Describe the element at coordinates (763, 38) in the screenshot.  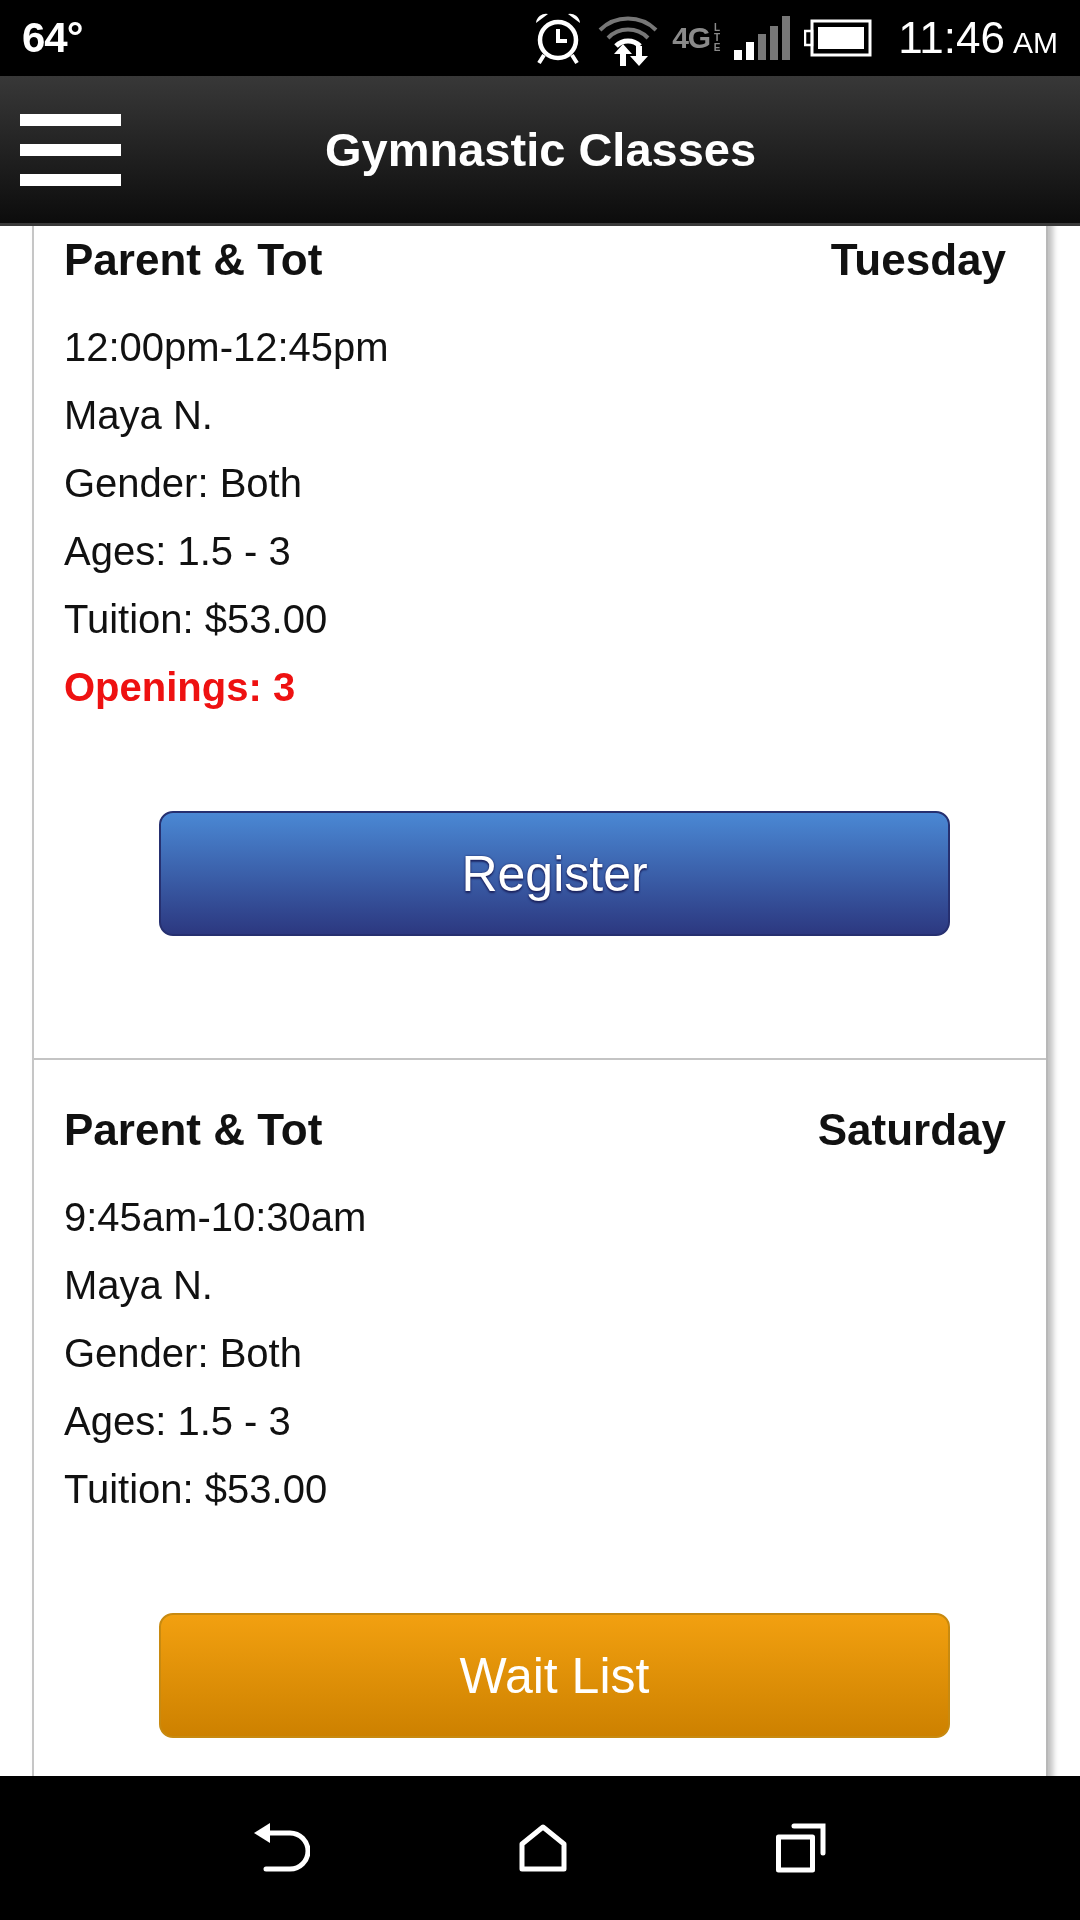
I see `signal-bars-icon` at that location.